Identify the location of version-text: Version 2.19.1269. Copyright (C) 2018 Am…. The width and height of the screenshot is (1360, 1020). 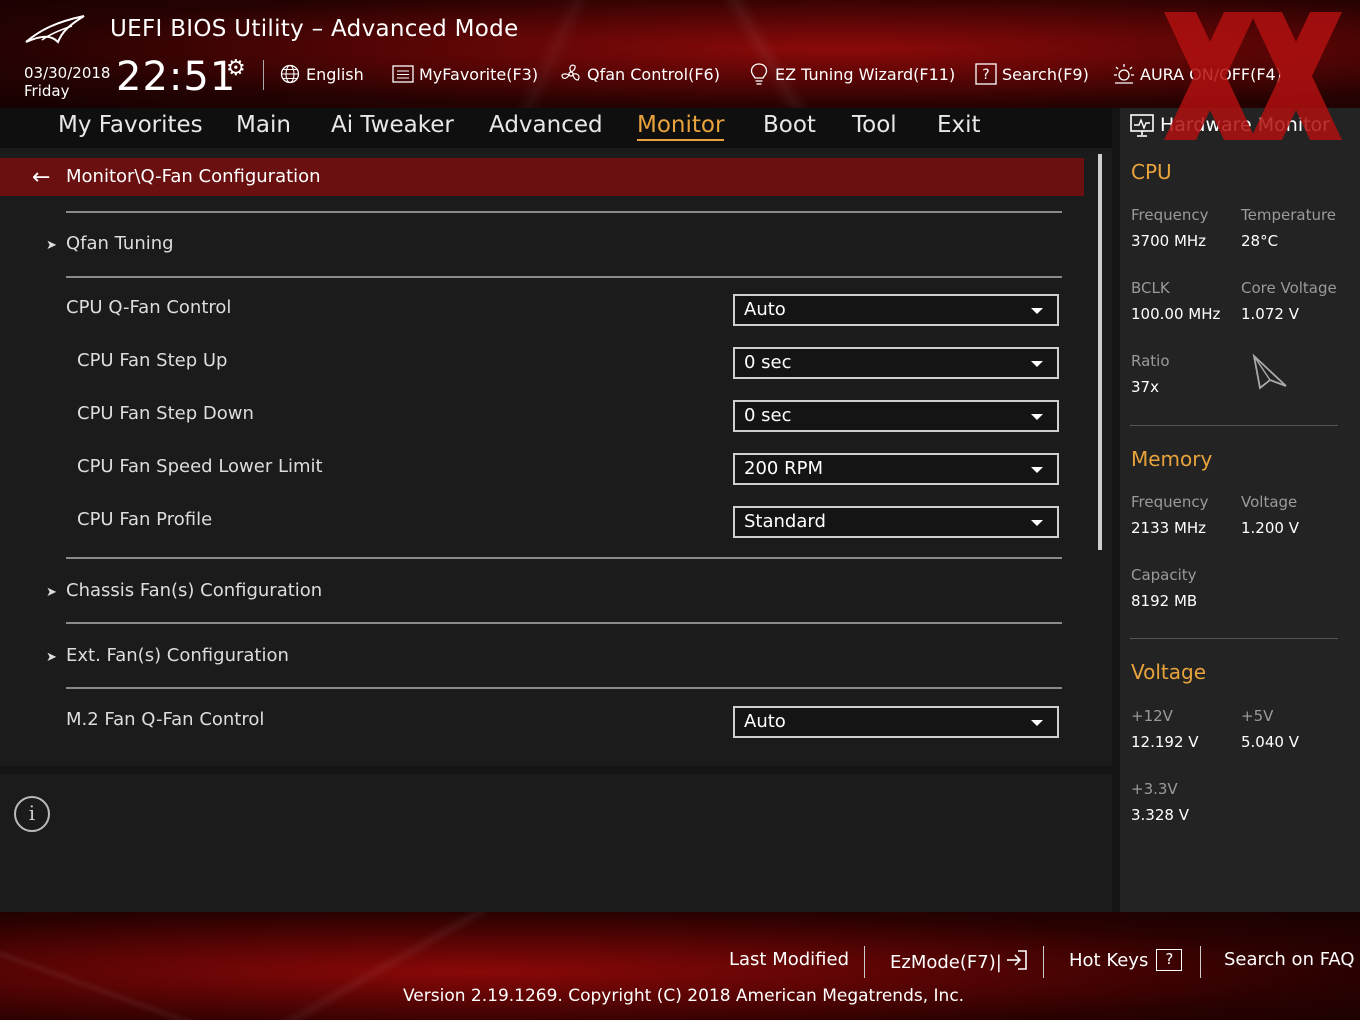
(684, 996).